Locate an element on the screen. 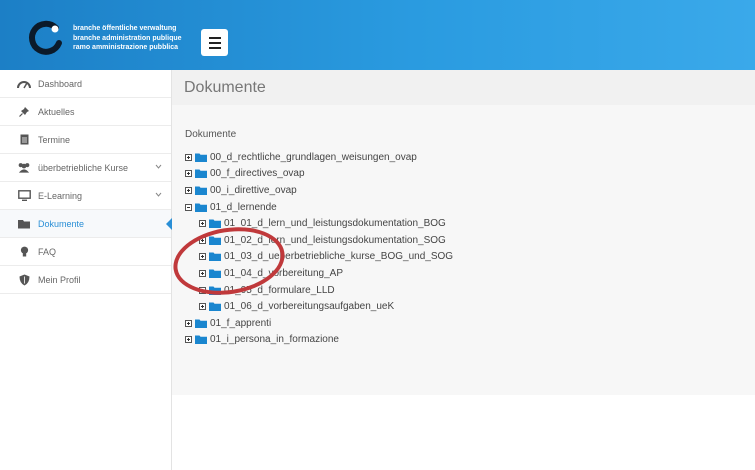 Image resolution: width=755 pixels, height=470 pixels. sidebar-item-label: FAQ is located at coordinates (47, 251).